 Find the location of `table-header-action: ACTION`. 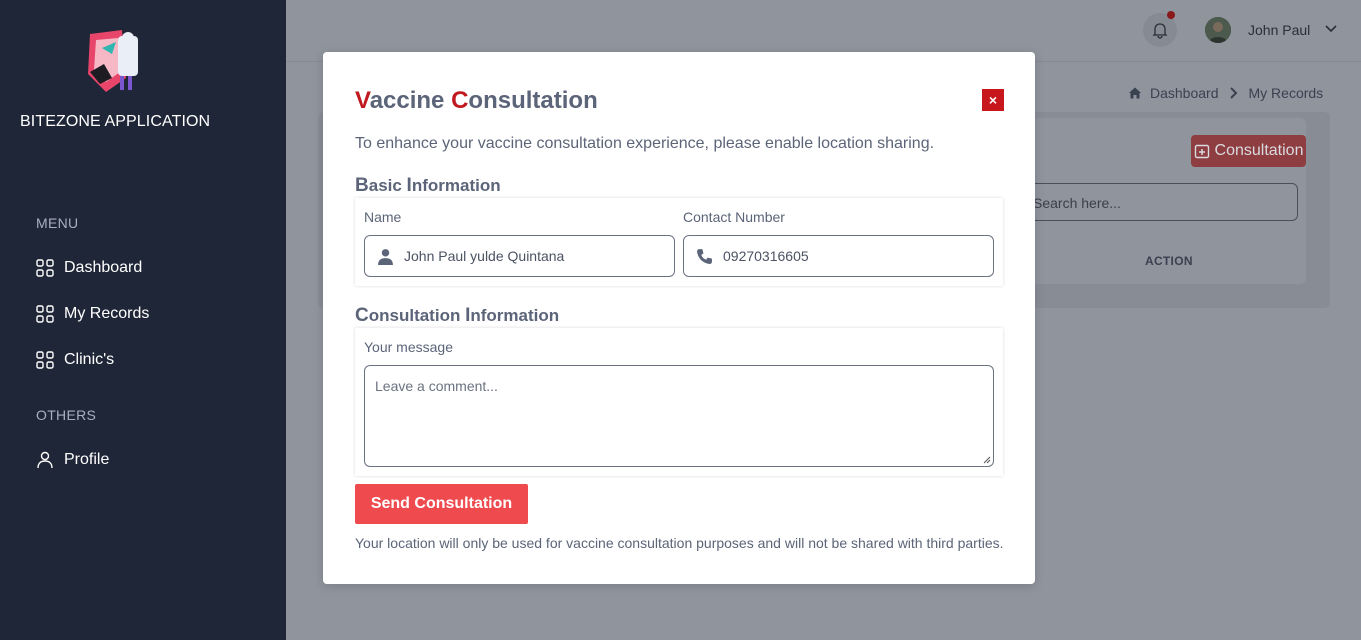

table-header-action: ACTION is located at coordinates (1169, 261).